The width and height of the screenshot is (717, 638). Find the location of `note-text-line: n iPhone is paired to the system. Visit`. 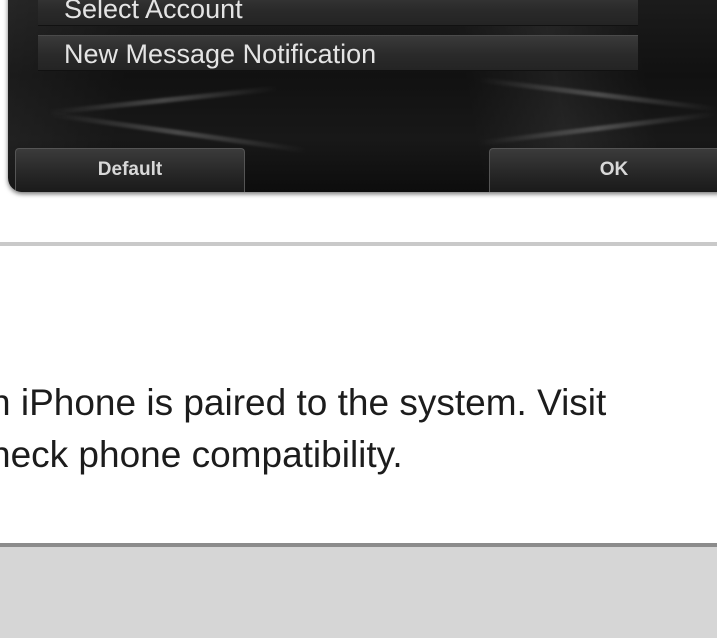

note-text-line: n iPhone is paired to the system. Visit is located at coordinates (303, 402).